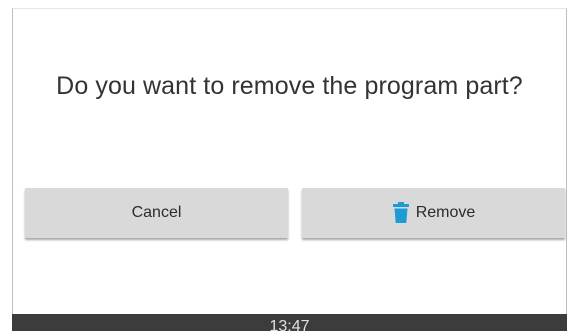 The height and width of the screenshot is (331, 577). I want to click on cancel-button-label: Cancel, so click(156, 212).